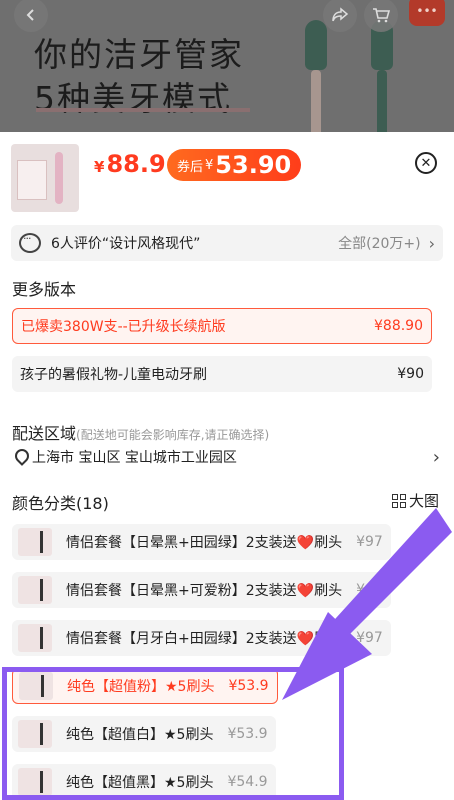 The height and width of the screenshot is (800, 454). Describe the element at coordinates (60, 503) in the screenshot. I see `color-category-title: 颜色分类(18)` at that location.